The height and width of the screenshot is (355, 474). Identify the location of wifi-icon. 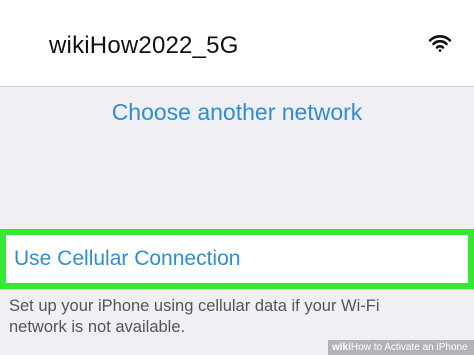
(440, 43).